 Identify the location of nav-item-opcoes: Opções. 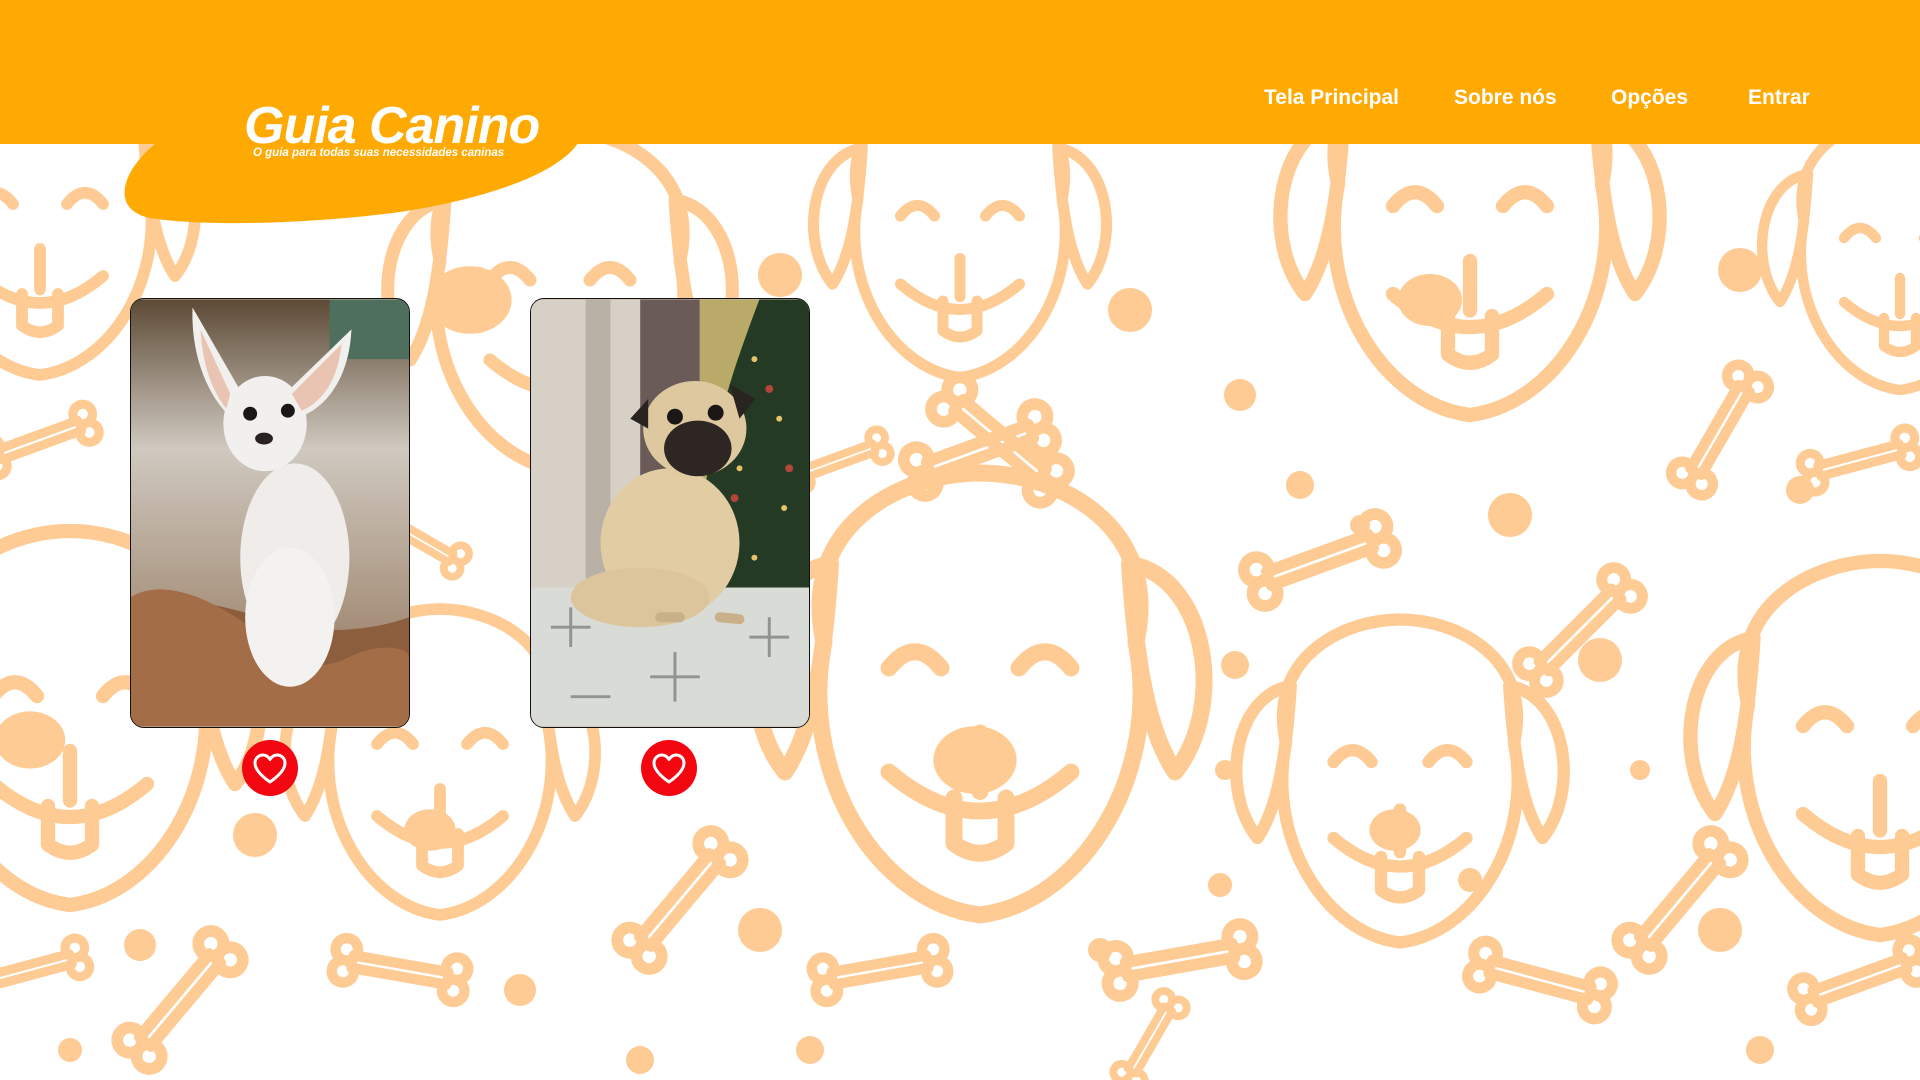
(1649, 98).